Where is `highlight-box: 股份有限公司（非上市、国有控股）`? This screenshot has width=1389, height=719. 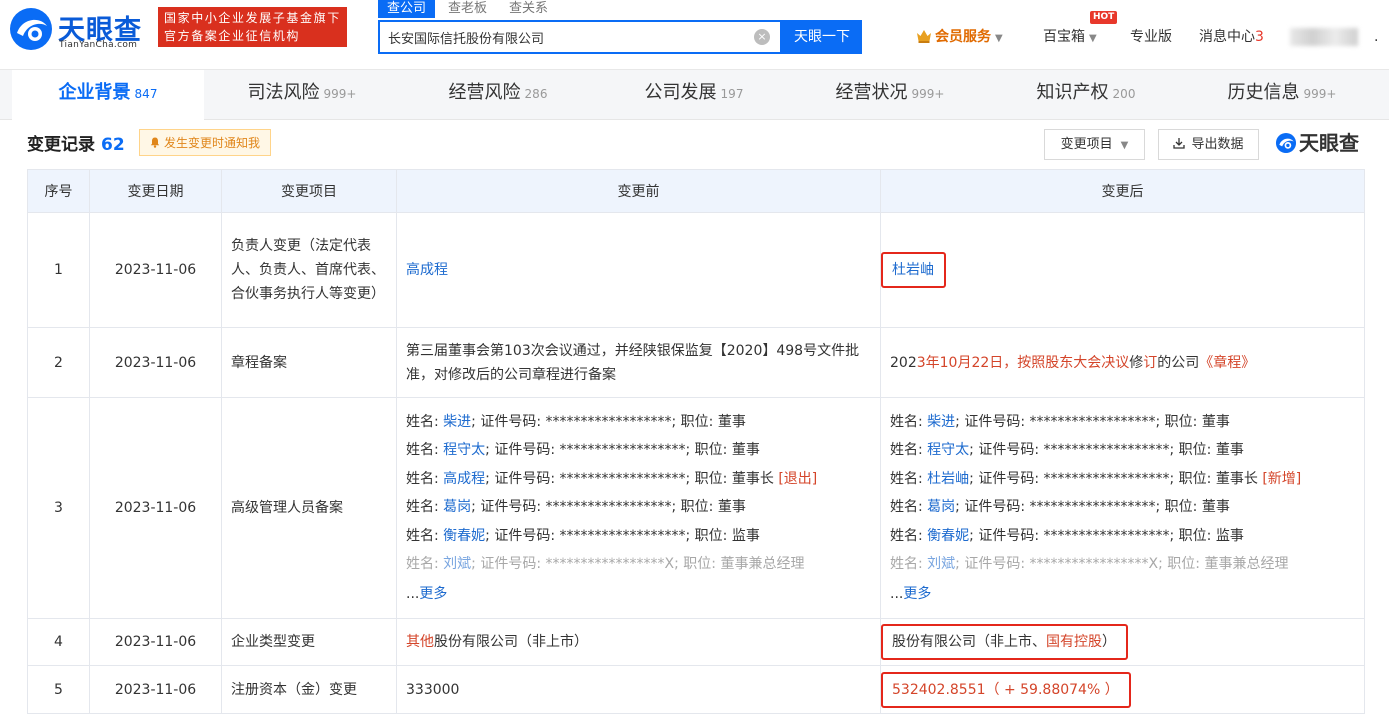
highlight-box: 股份有限公司（非上市、国有控股） is located at coordinates (1004, 642).